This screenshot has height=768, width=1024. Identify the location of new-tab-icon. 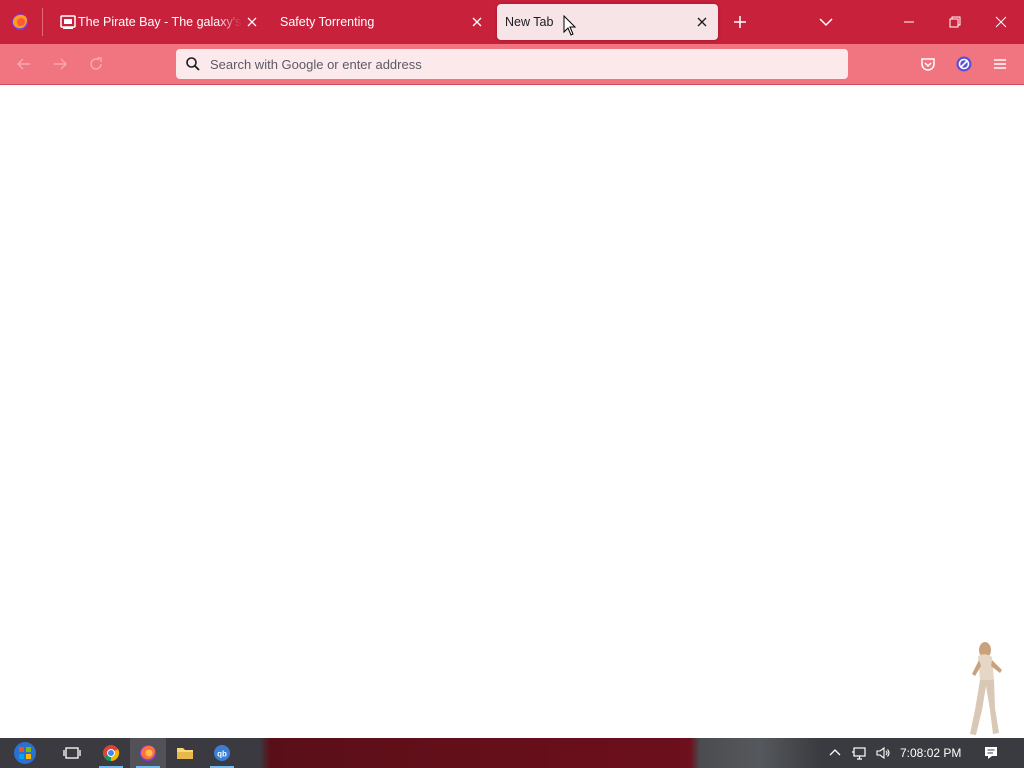
(740, 22).